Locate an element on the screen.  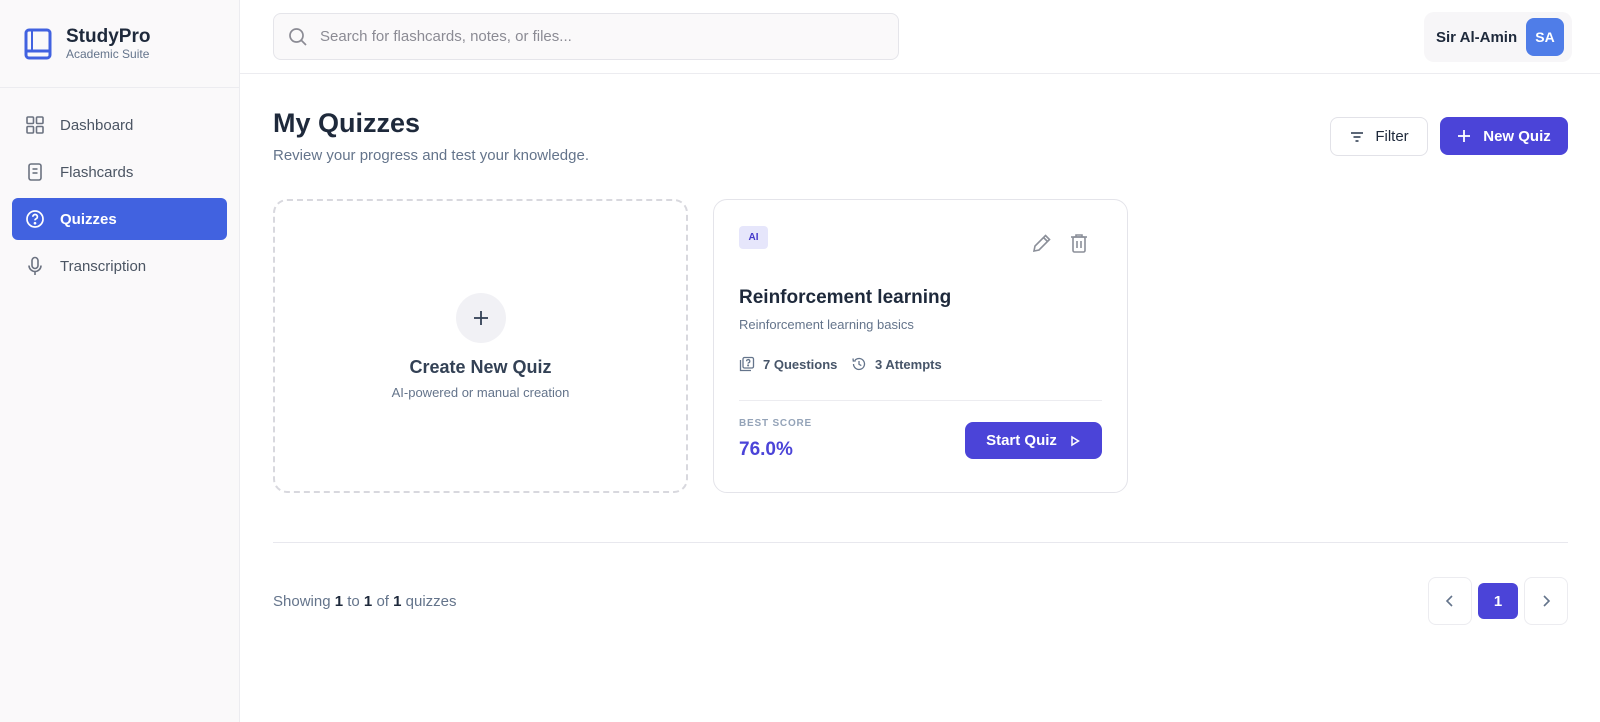
question-stack-icon is located at coordinates (747, 364).